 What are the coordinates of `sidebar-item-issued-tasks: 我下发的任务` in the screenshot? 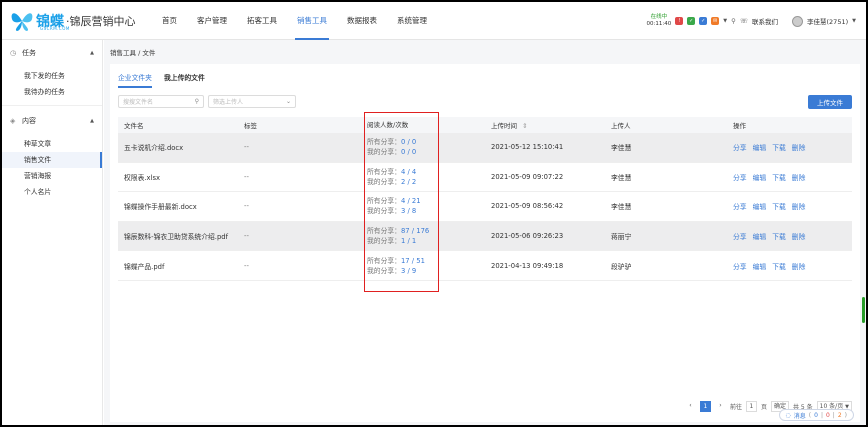 It's located at (52, 76).